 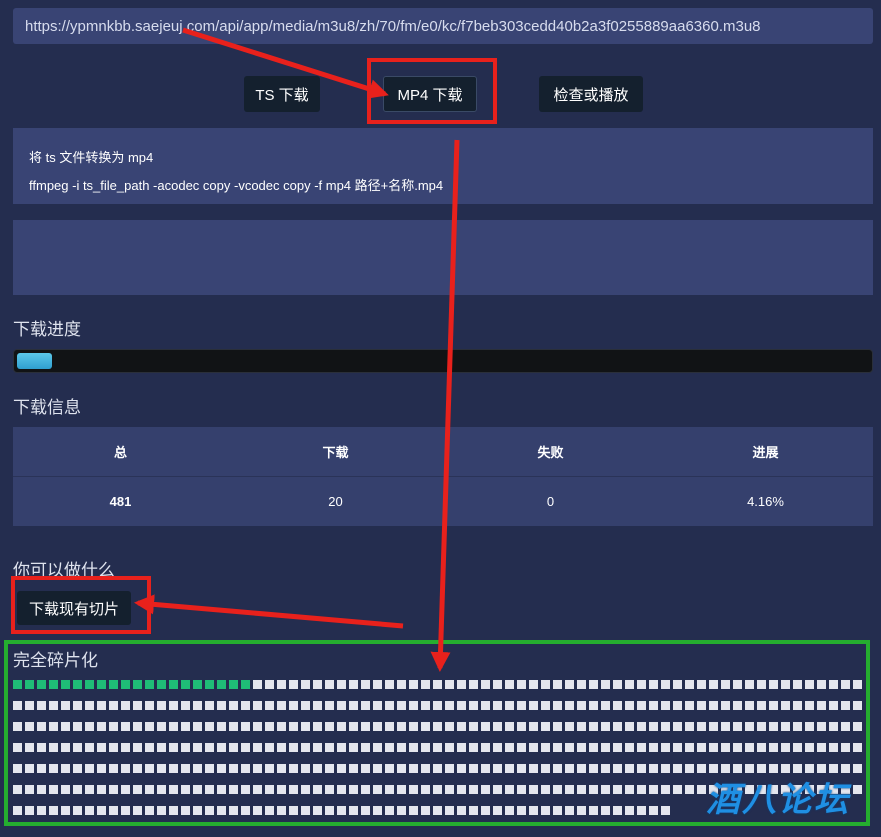 What do you see at coordinates (74, 608) in the screenshot?
I see `download-existing-slices-button: 下载现有切片` at bounding box center [74, 608].